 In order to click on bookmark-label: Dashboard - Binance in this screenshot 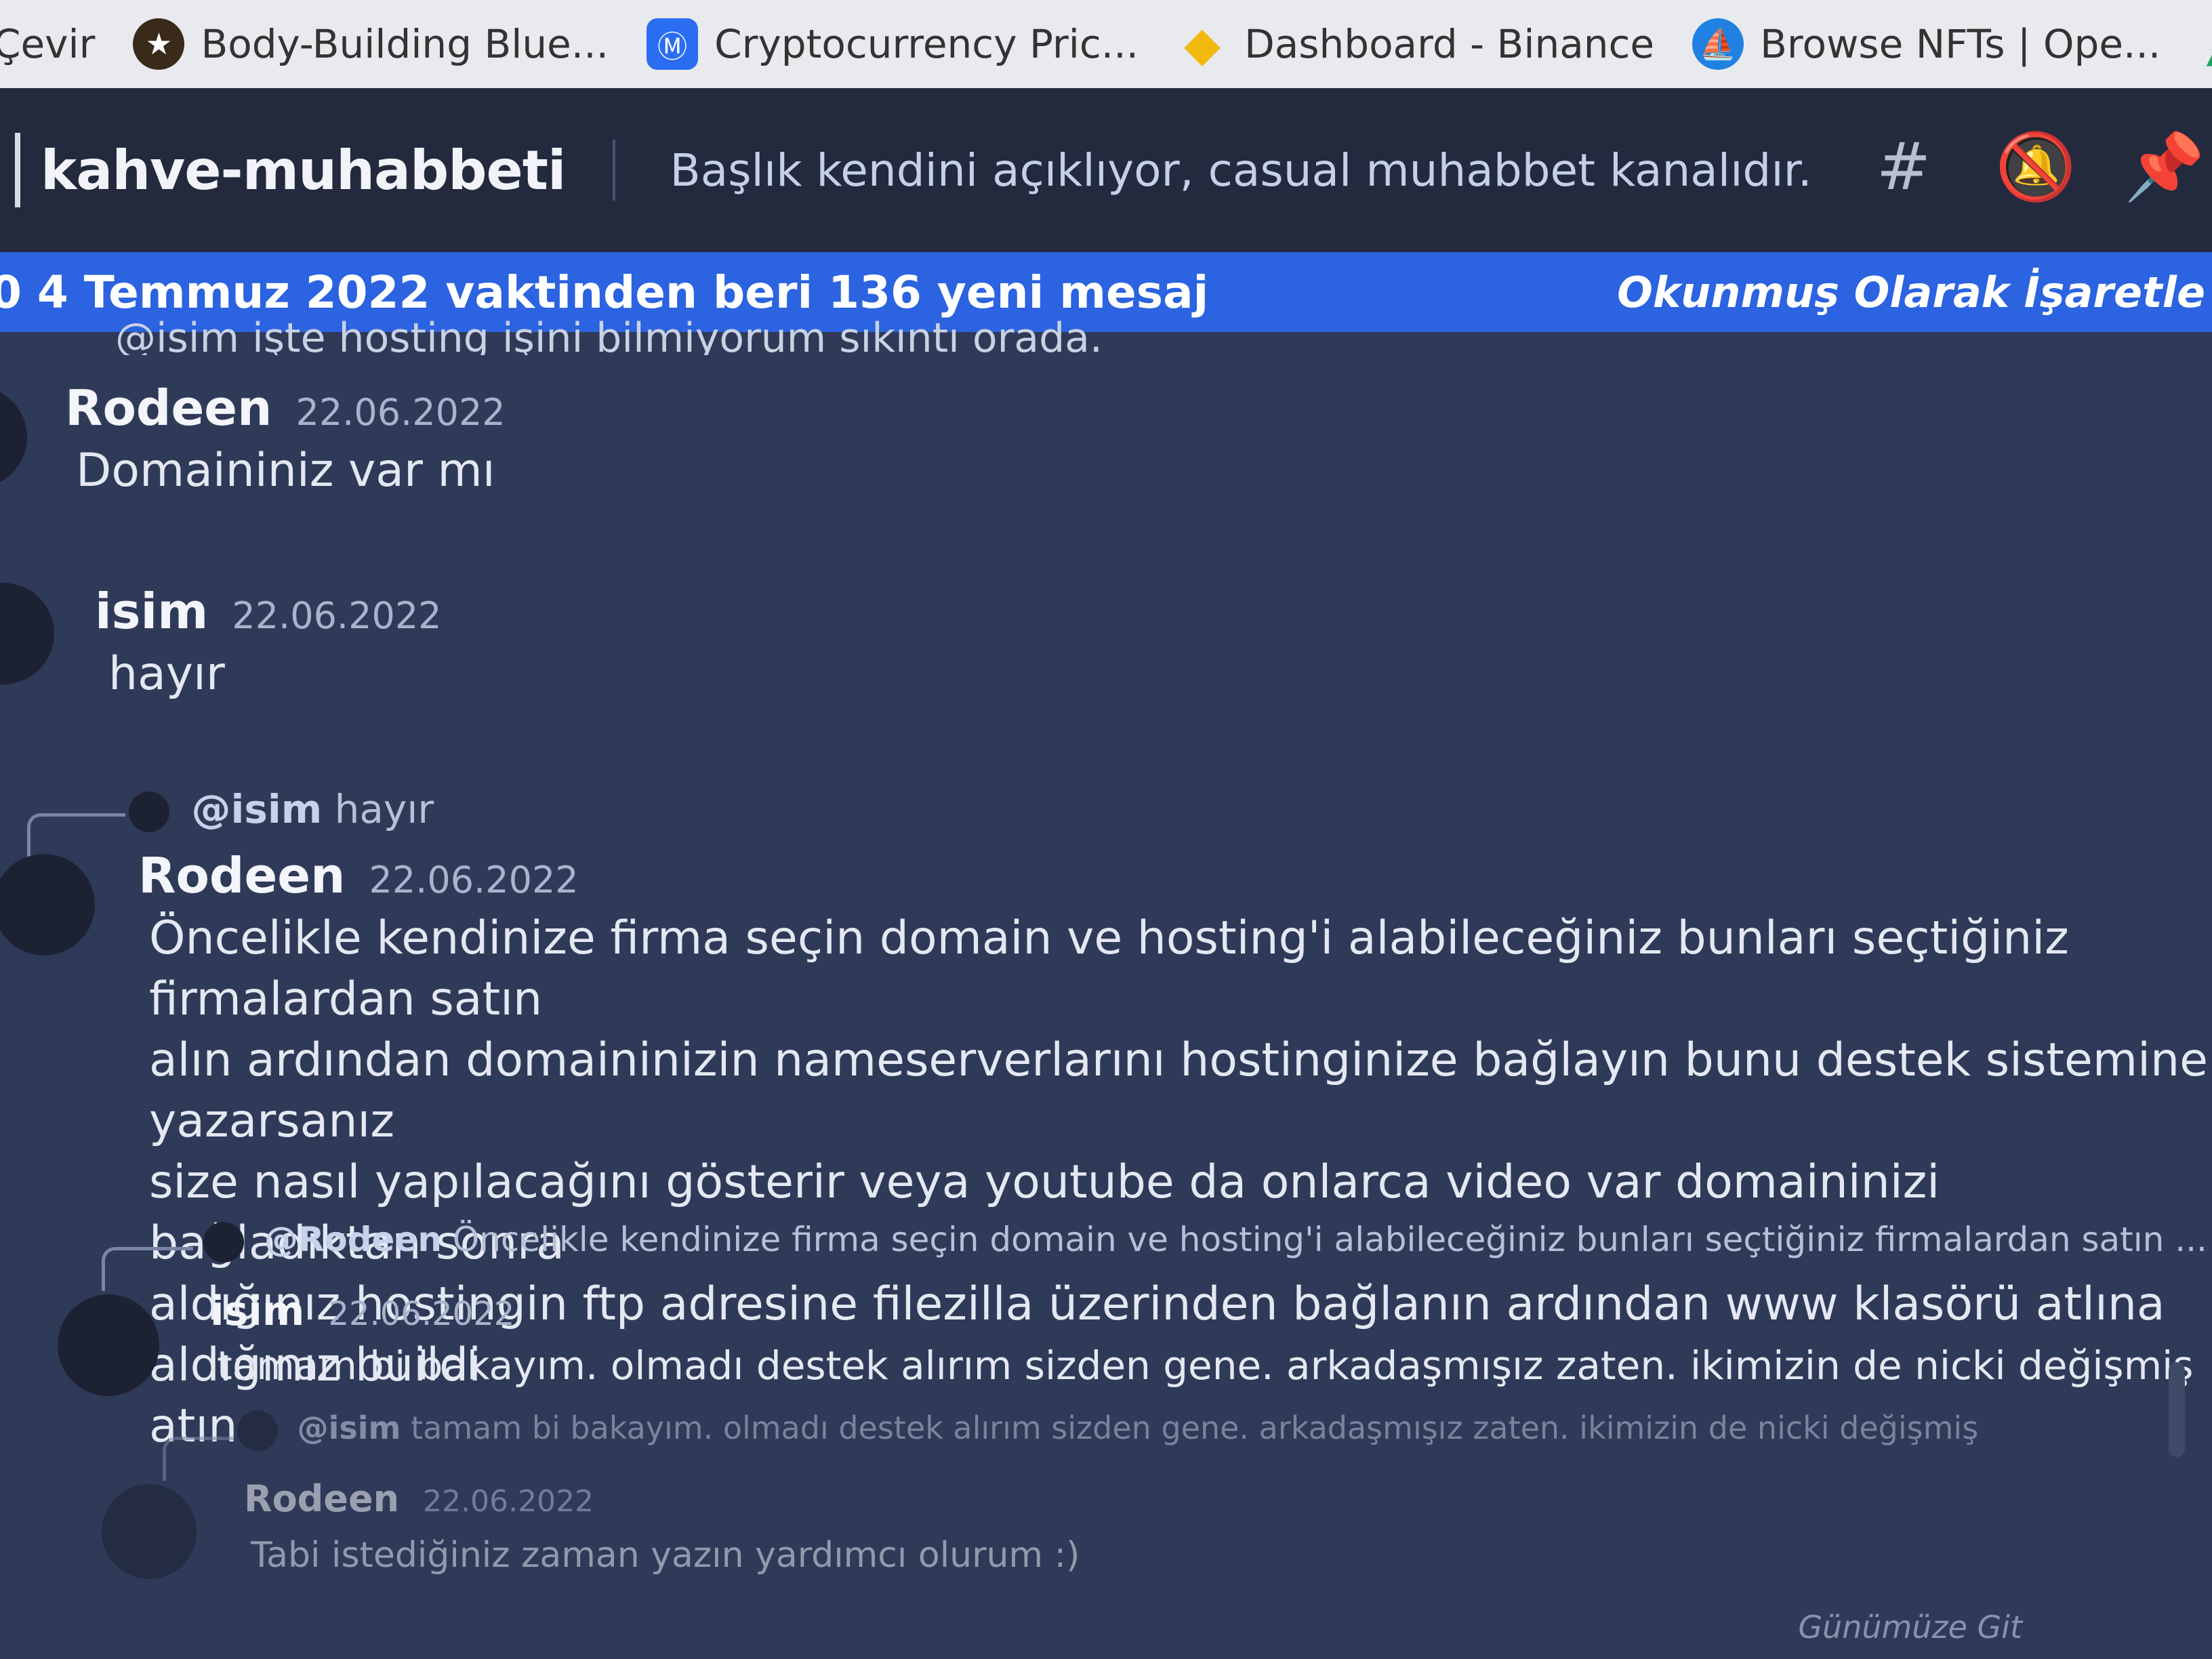, I will do `click(1449, 44)`.